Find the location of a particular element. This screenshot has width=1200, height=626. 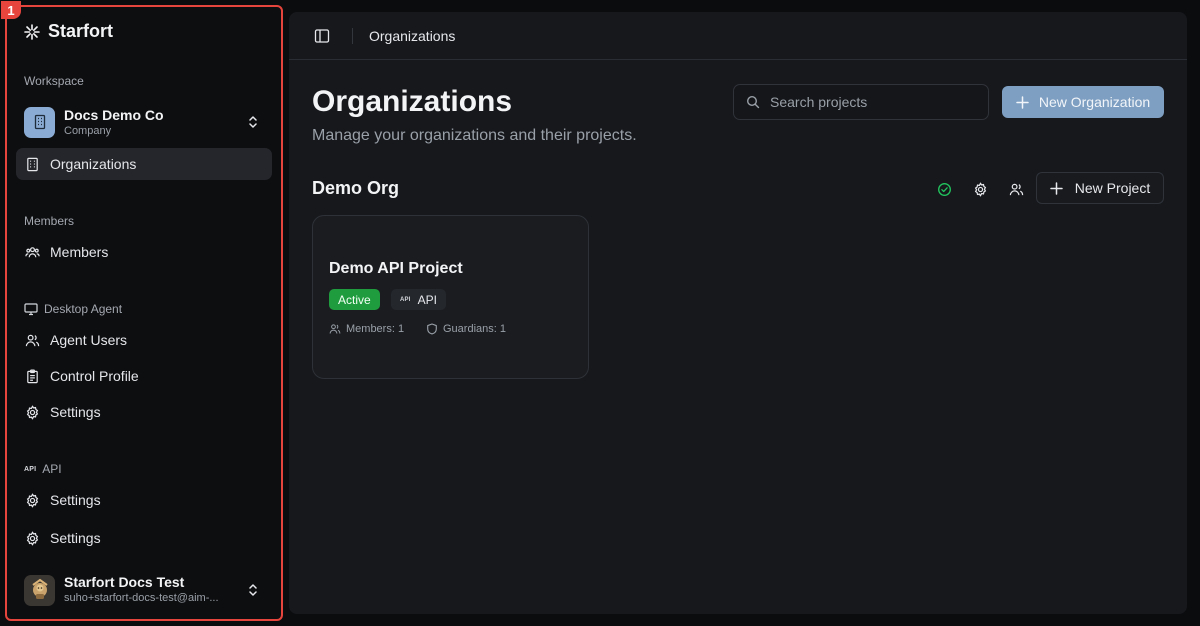

sidebar-item-label: Members is located at coordinates (79, 252).